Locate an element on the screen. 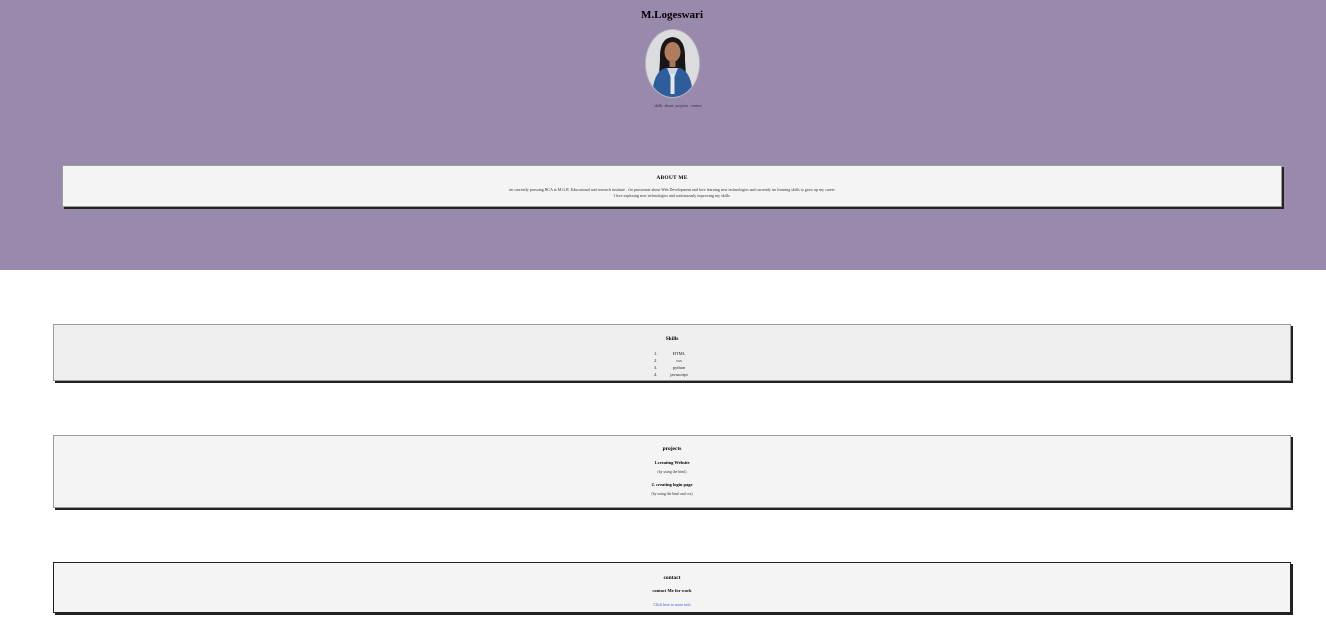 This screenshot has width=1326, height=628. project-description: (by using the html) is located at coordinates (672, 472).